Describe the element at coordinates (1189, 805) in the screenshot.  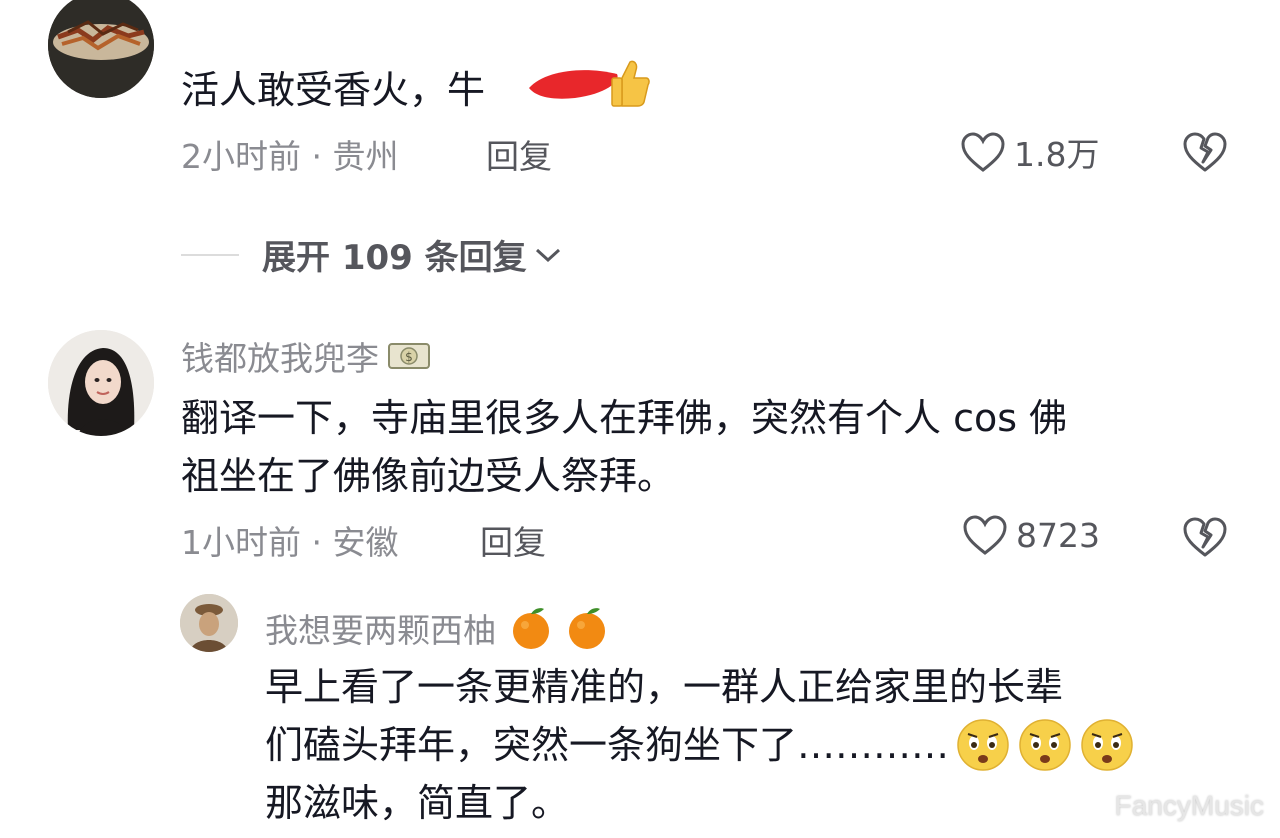
I see `watermark: FancyMusic` at that location.